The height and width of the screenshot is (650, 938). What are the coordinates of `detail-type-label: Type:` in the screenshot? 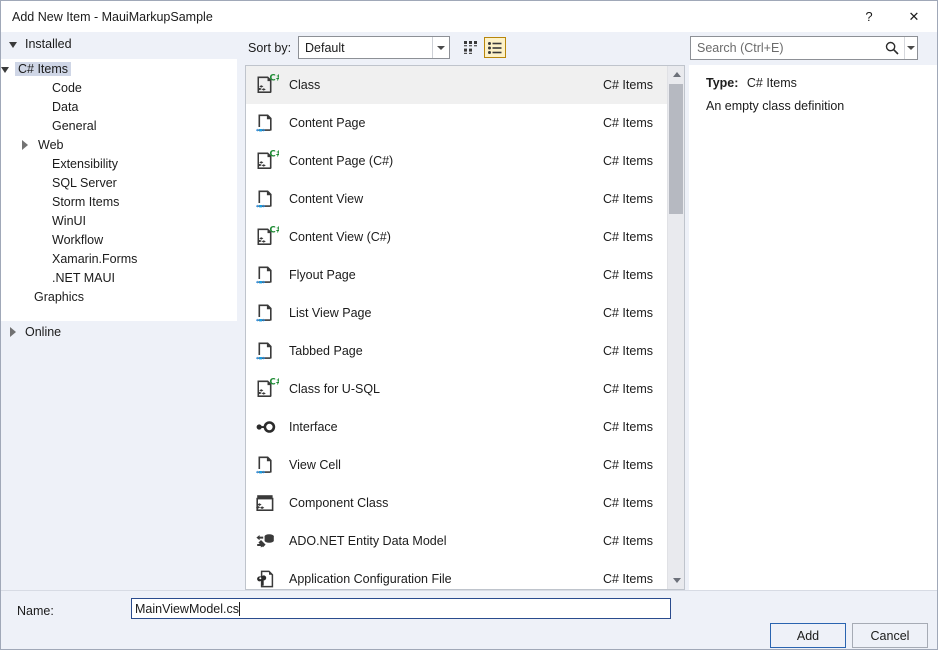 It's located at (722, 83).